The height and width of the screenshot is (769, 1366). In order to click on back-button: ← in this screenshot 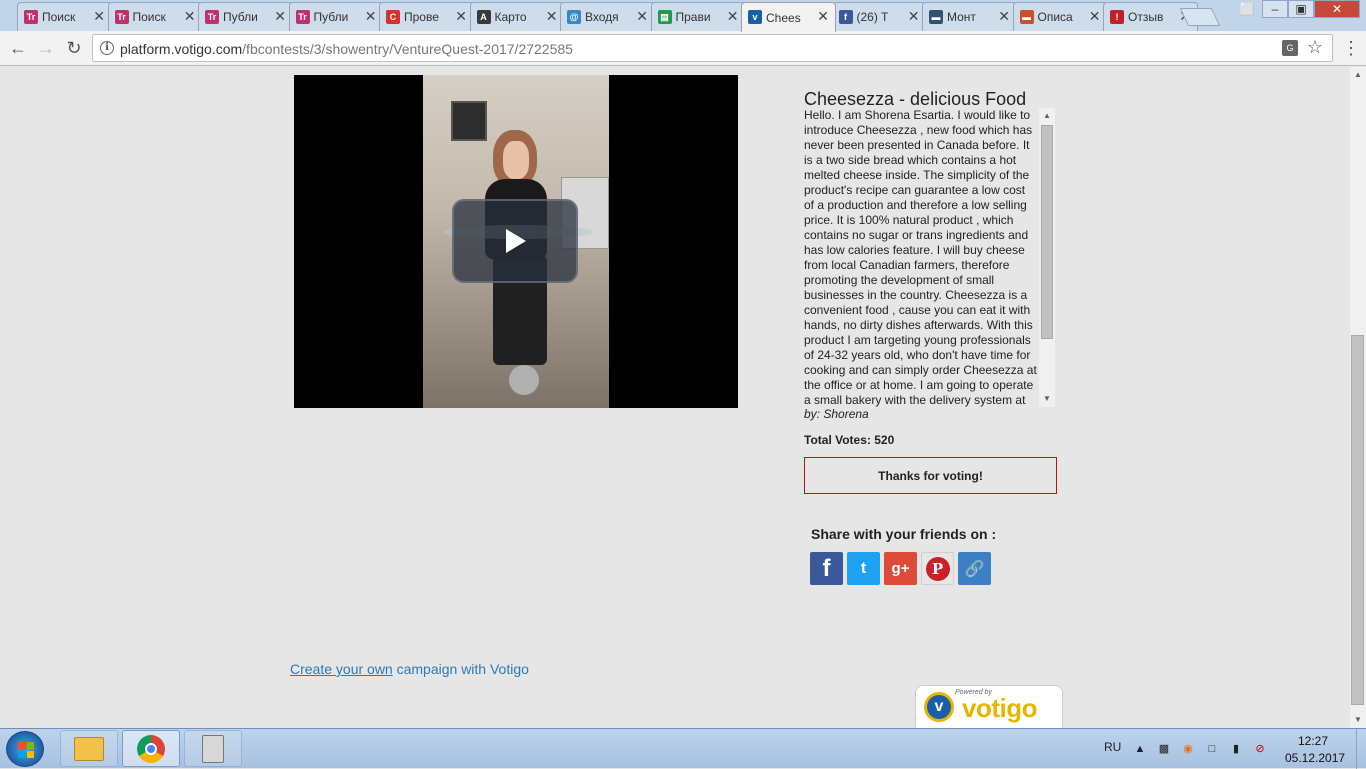, I will do `click(18, 48)`.